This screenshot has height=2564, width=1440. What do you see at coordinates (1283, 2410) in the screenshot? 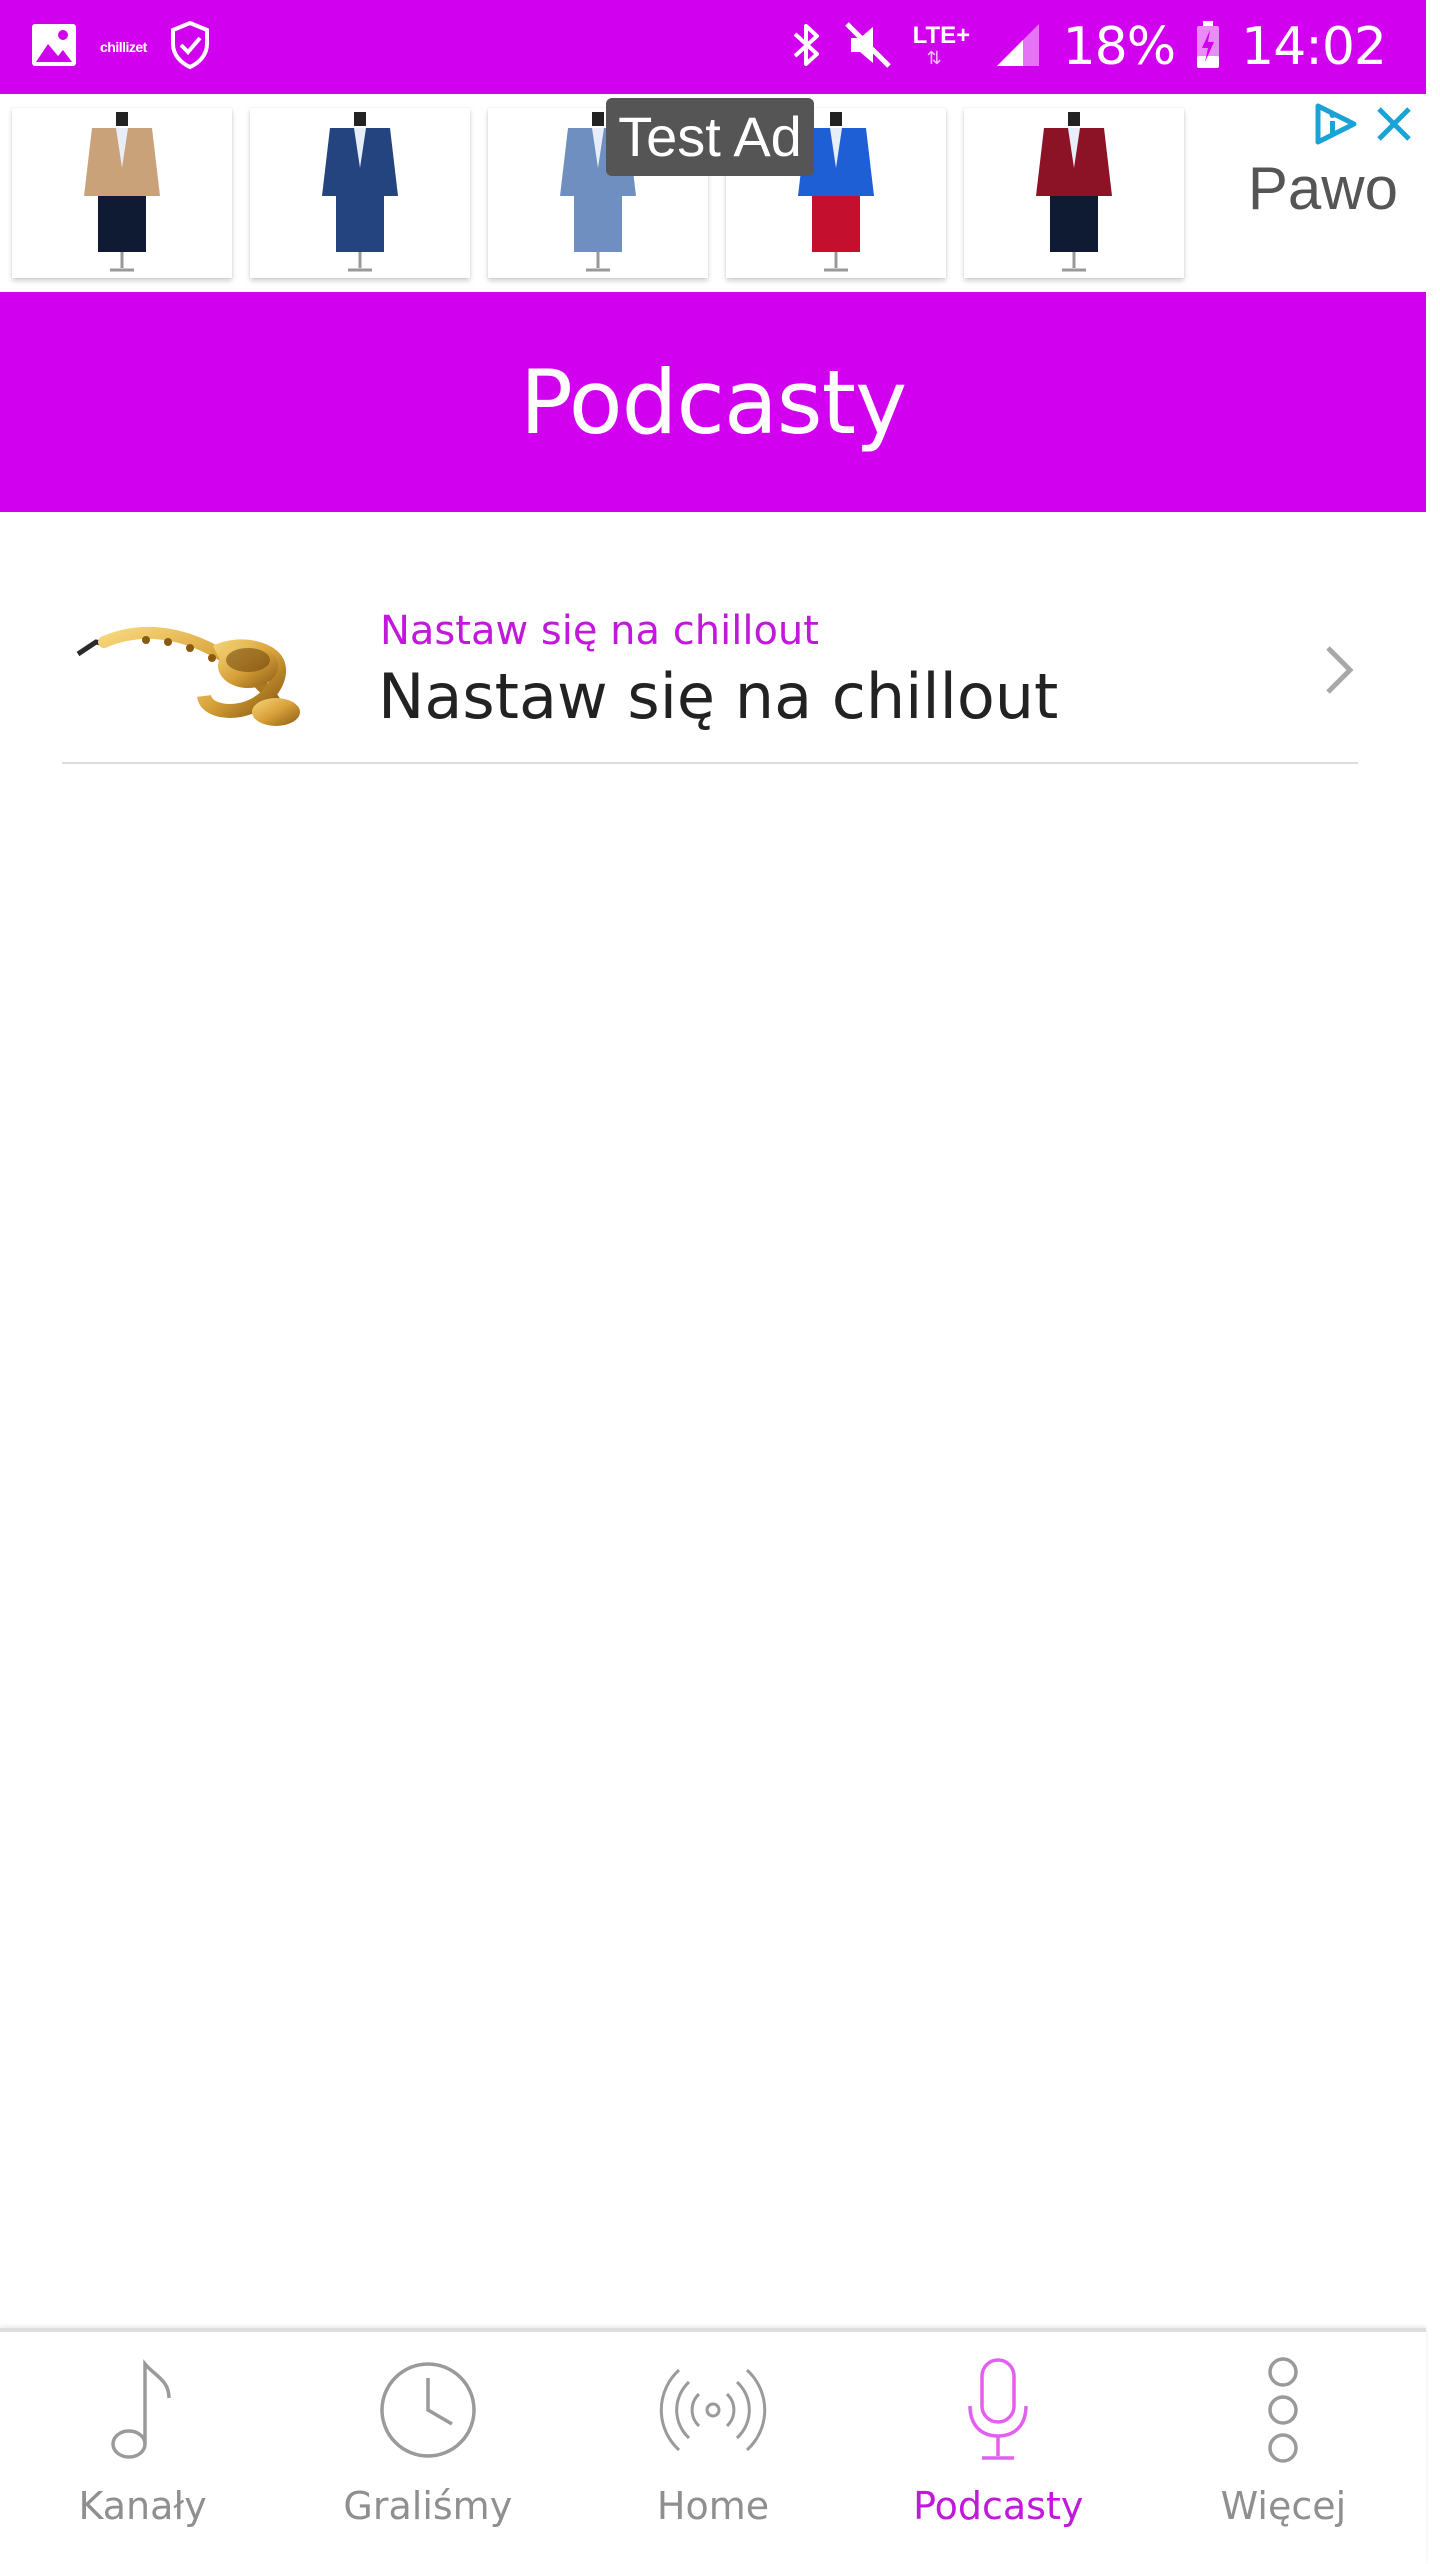
I see `more-icon` at bounding box center [1283, 2410].